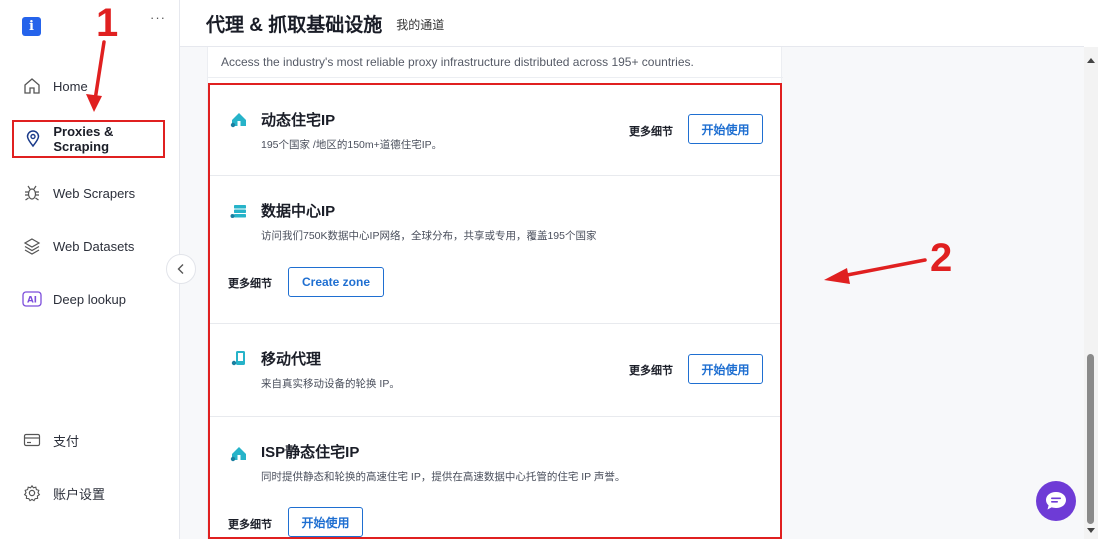 The image size is (1098, 539). What do you see at coordinates (420, 24) in the screenshot?
I see `page-subtitle: 我的通道` at bounding box center [420, 24].